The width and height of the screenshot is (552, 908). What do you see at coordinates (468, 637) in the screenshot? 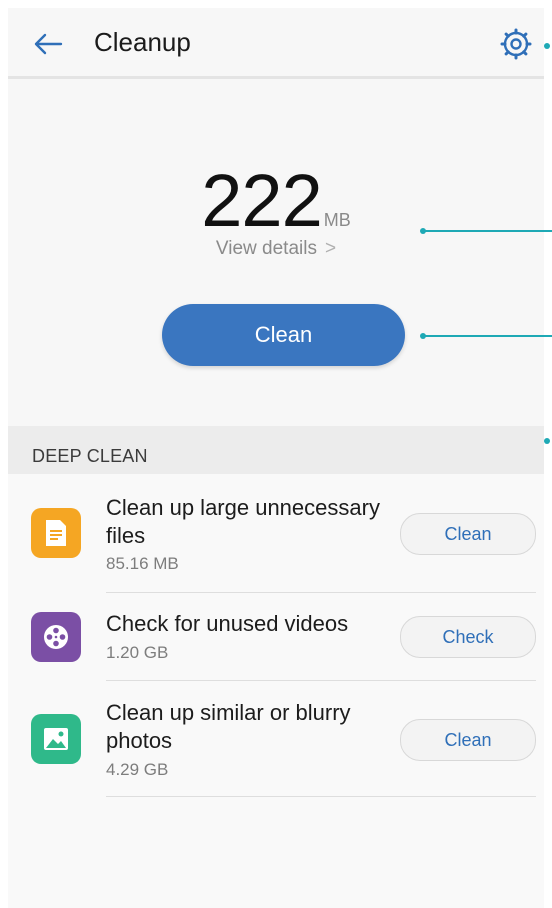
I see `videos-check-button: Check` at bounding box center [468, 637].